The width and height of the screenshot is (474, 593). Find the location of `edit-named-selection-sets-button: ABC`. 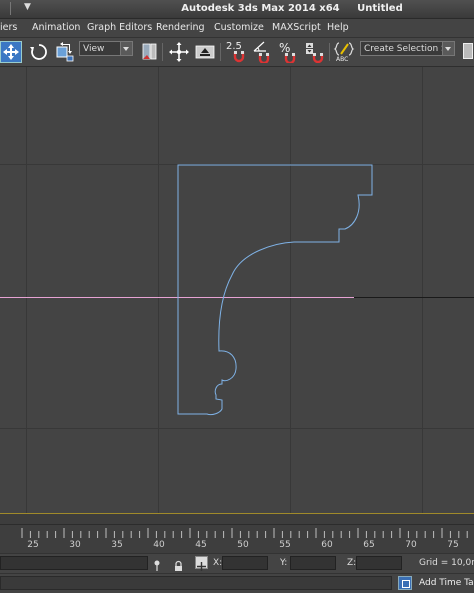

edit-named-selection-sets-button: ABC is located at coordinates (344, 52).